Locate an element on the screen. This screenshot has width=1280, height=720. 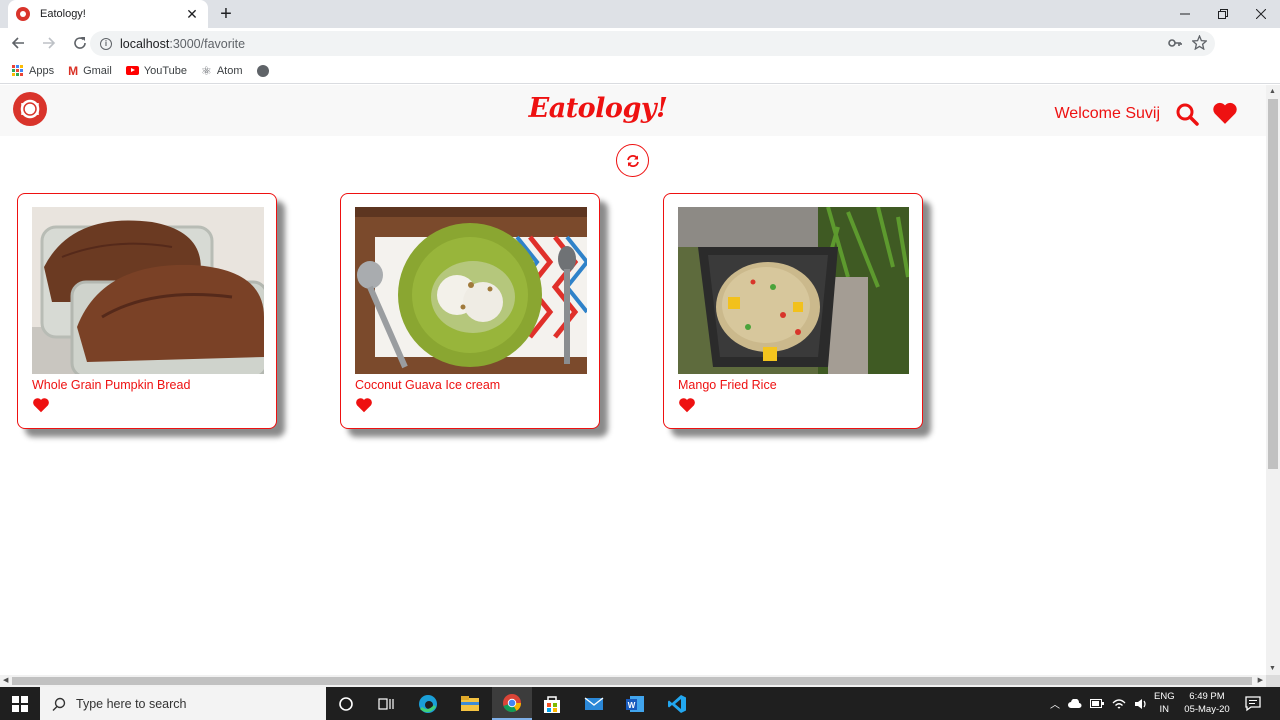
cortana-button is located at coordinates (346, 703).